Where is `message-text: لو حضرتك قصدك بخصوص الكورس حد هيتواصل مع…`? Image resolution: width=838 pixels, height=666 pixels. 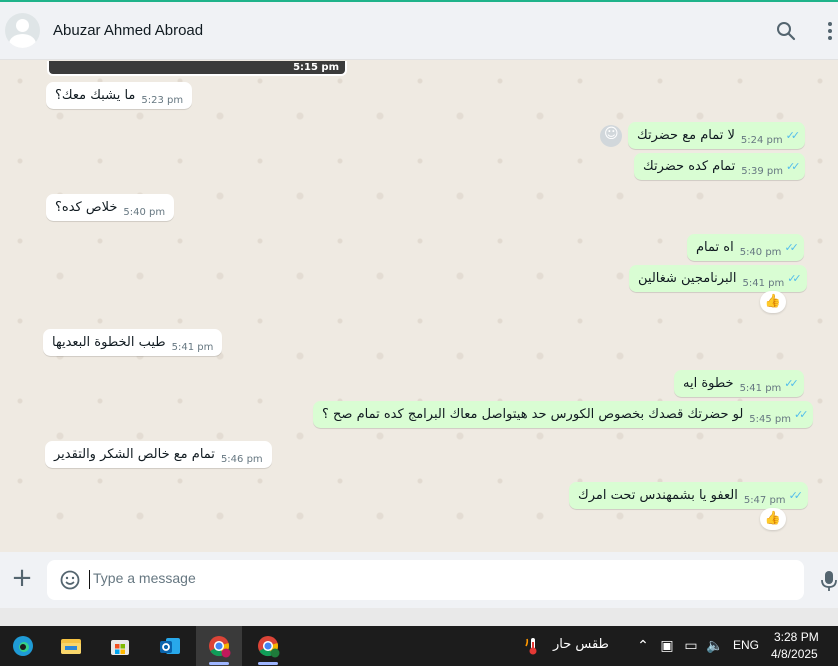 message-text: لو حضرتك قصدك بخصوص الكورس حد هيتواصل مع… is located at coordinates (533, 414).